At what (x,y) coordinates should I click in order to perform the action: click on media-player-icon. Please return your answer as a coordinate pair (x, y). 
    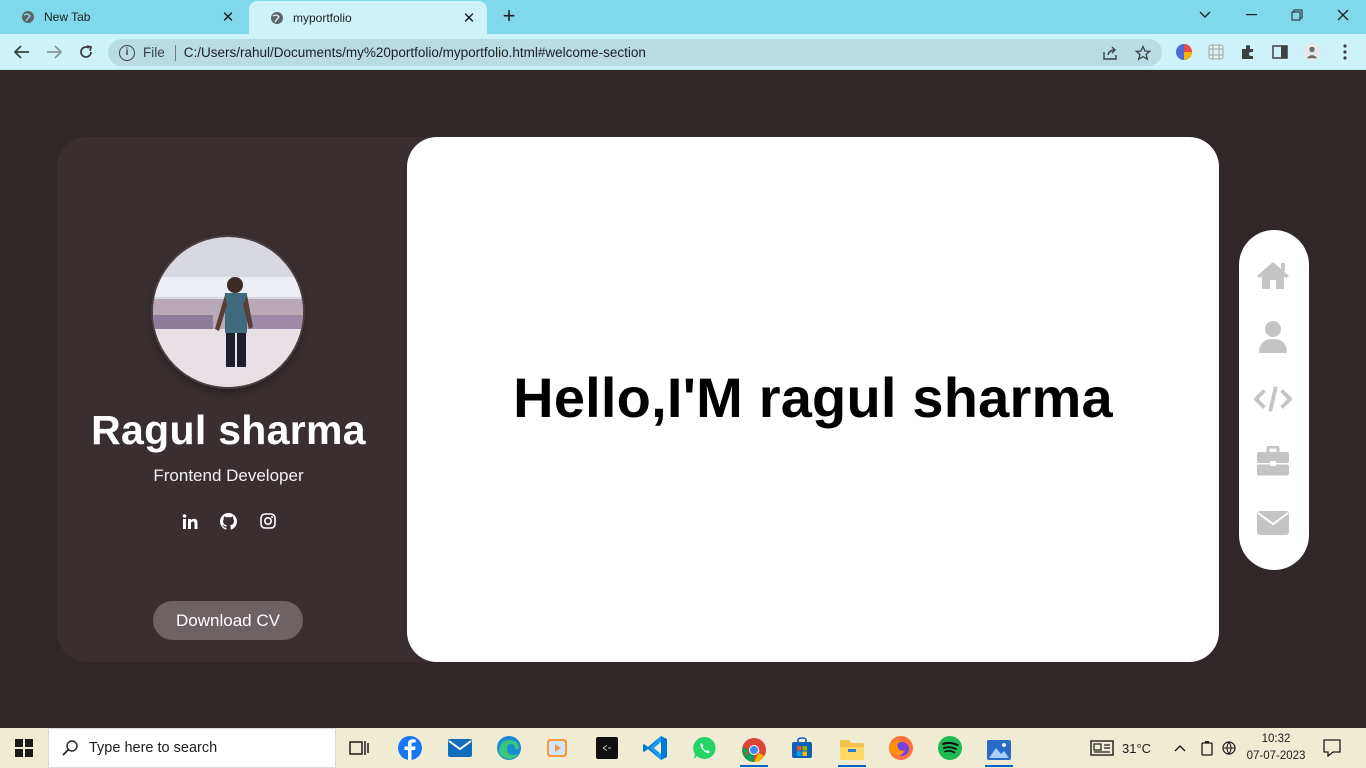
    Looking at the image, I should click on (557, 748).